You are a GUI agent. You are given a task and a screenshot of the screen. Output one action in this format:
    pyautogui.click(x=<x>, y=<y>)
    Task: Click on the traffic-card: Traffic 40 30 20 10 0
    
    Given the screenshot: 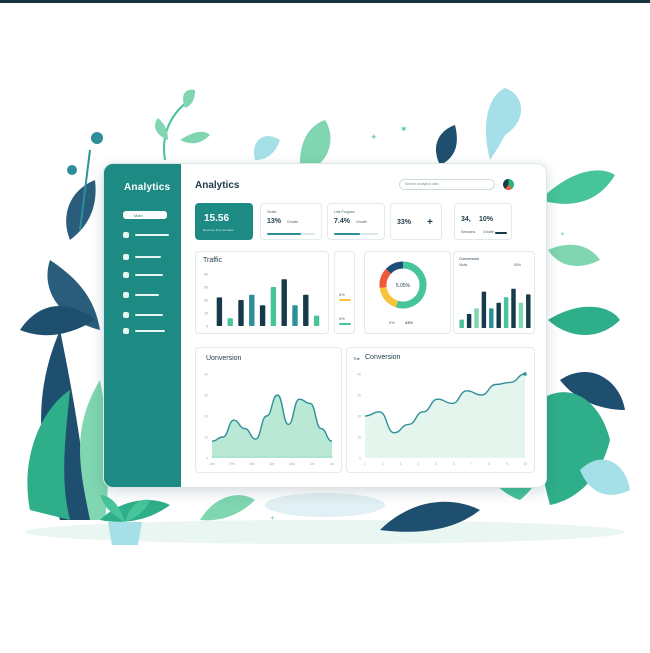 What is the action you would take?
    pyautogui.click(x=262, y=292)
    